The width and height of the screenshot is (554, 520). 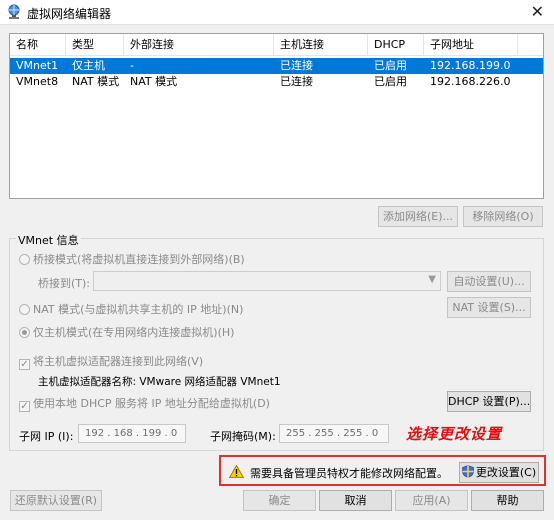 What do you see at coordinates (159, 382) in the screenshot?
I see `adapter-name: 主机虚拟适配器名称: VMware 网络适配器 VMnet1` at bounding box center [159, 382].